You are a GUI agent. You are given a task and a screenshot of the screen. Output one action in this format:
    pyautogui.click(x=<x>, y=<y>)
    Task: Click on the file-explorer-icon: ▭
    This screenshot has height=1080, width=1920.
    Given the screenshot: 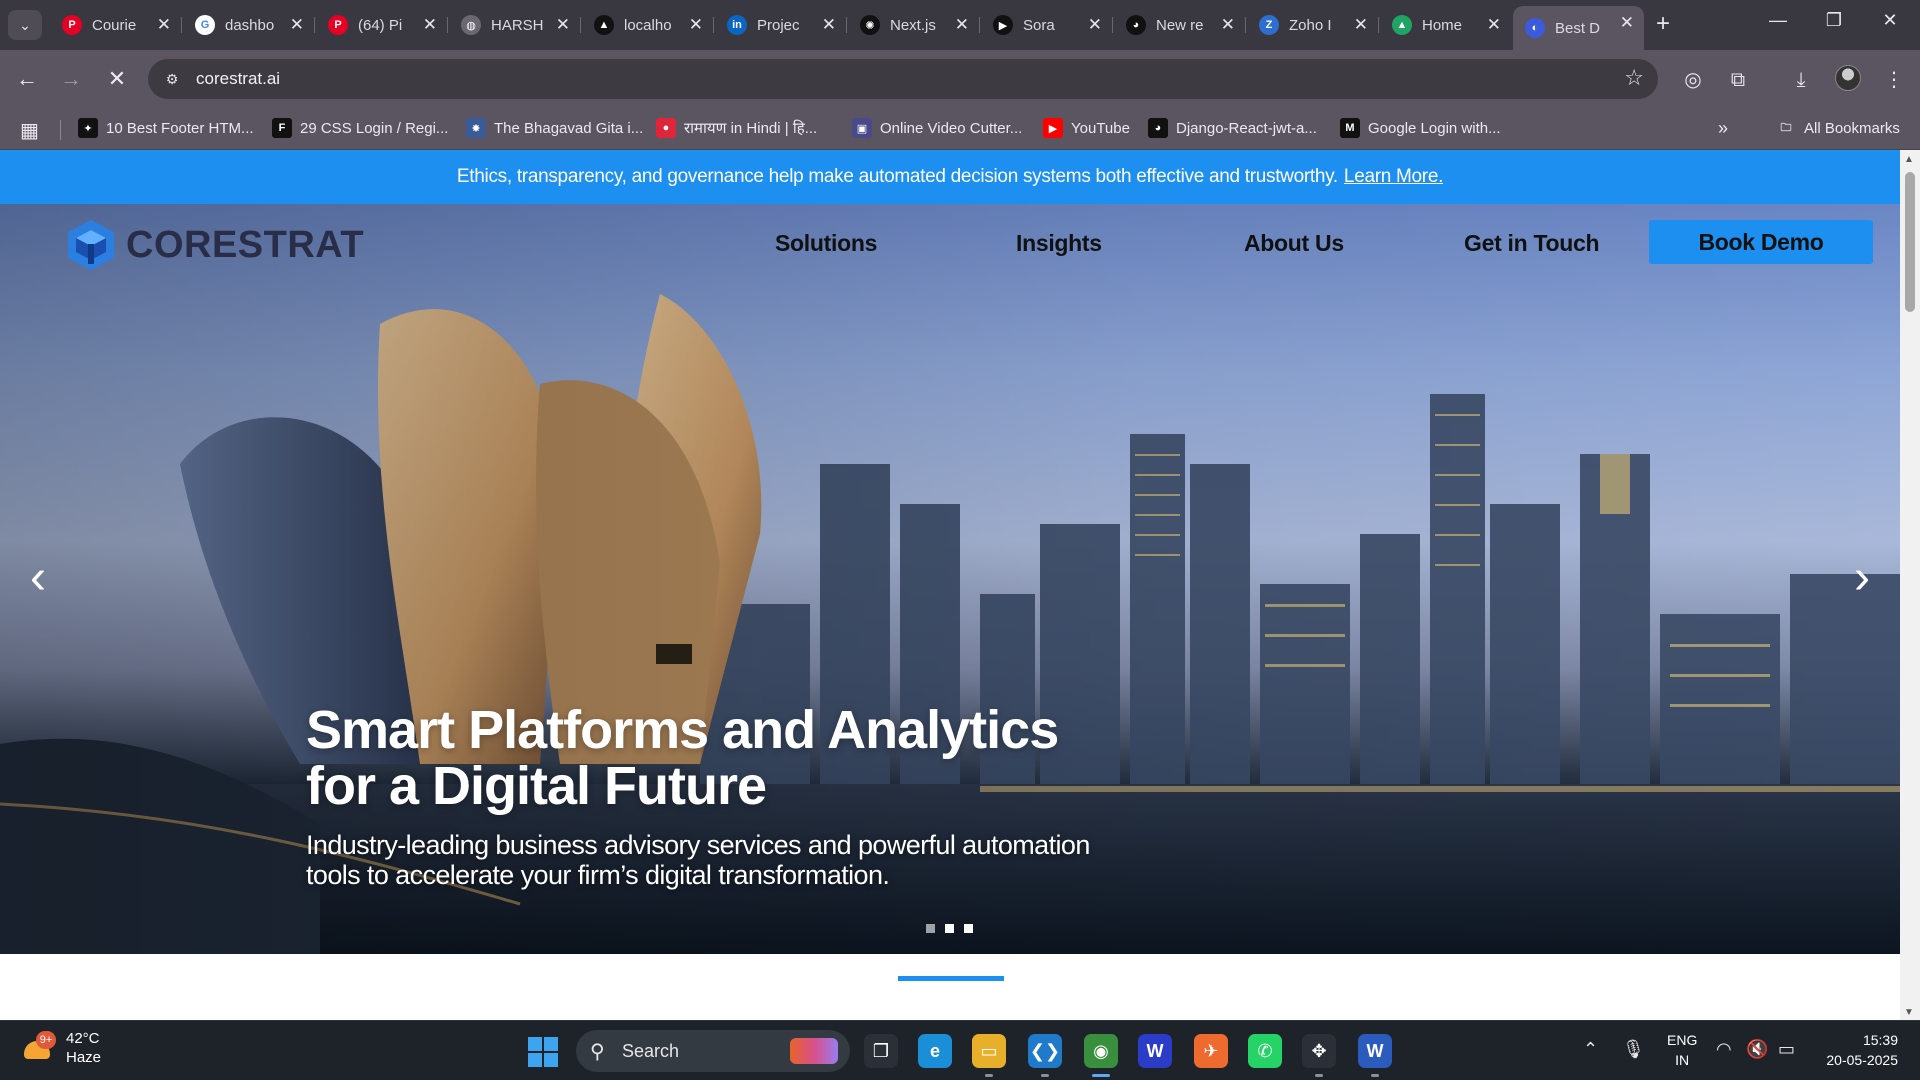 What is the action you would take?
    pyautogui.click(x=989, y=1051)
    